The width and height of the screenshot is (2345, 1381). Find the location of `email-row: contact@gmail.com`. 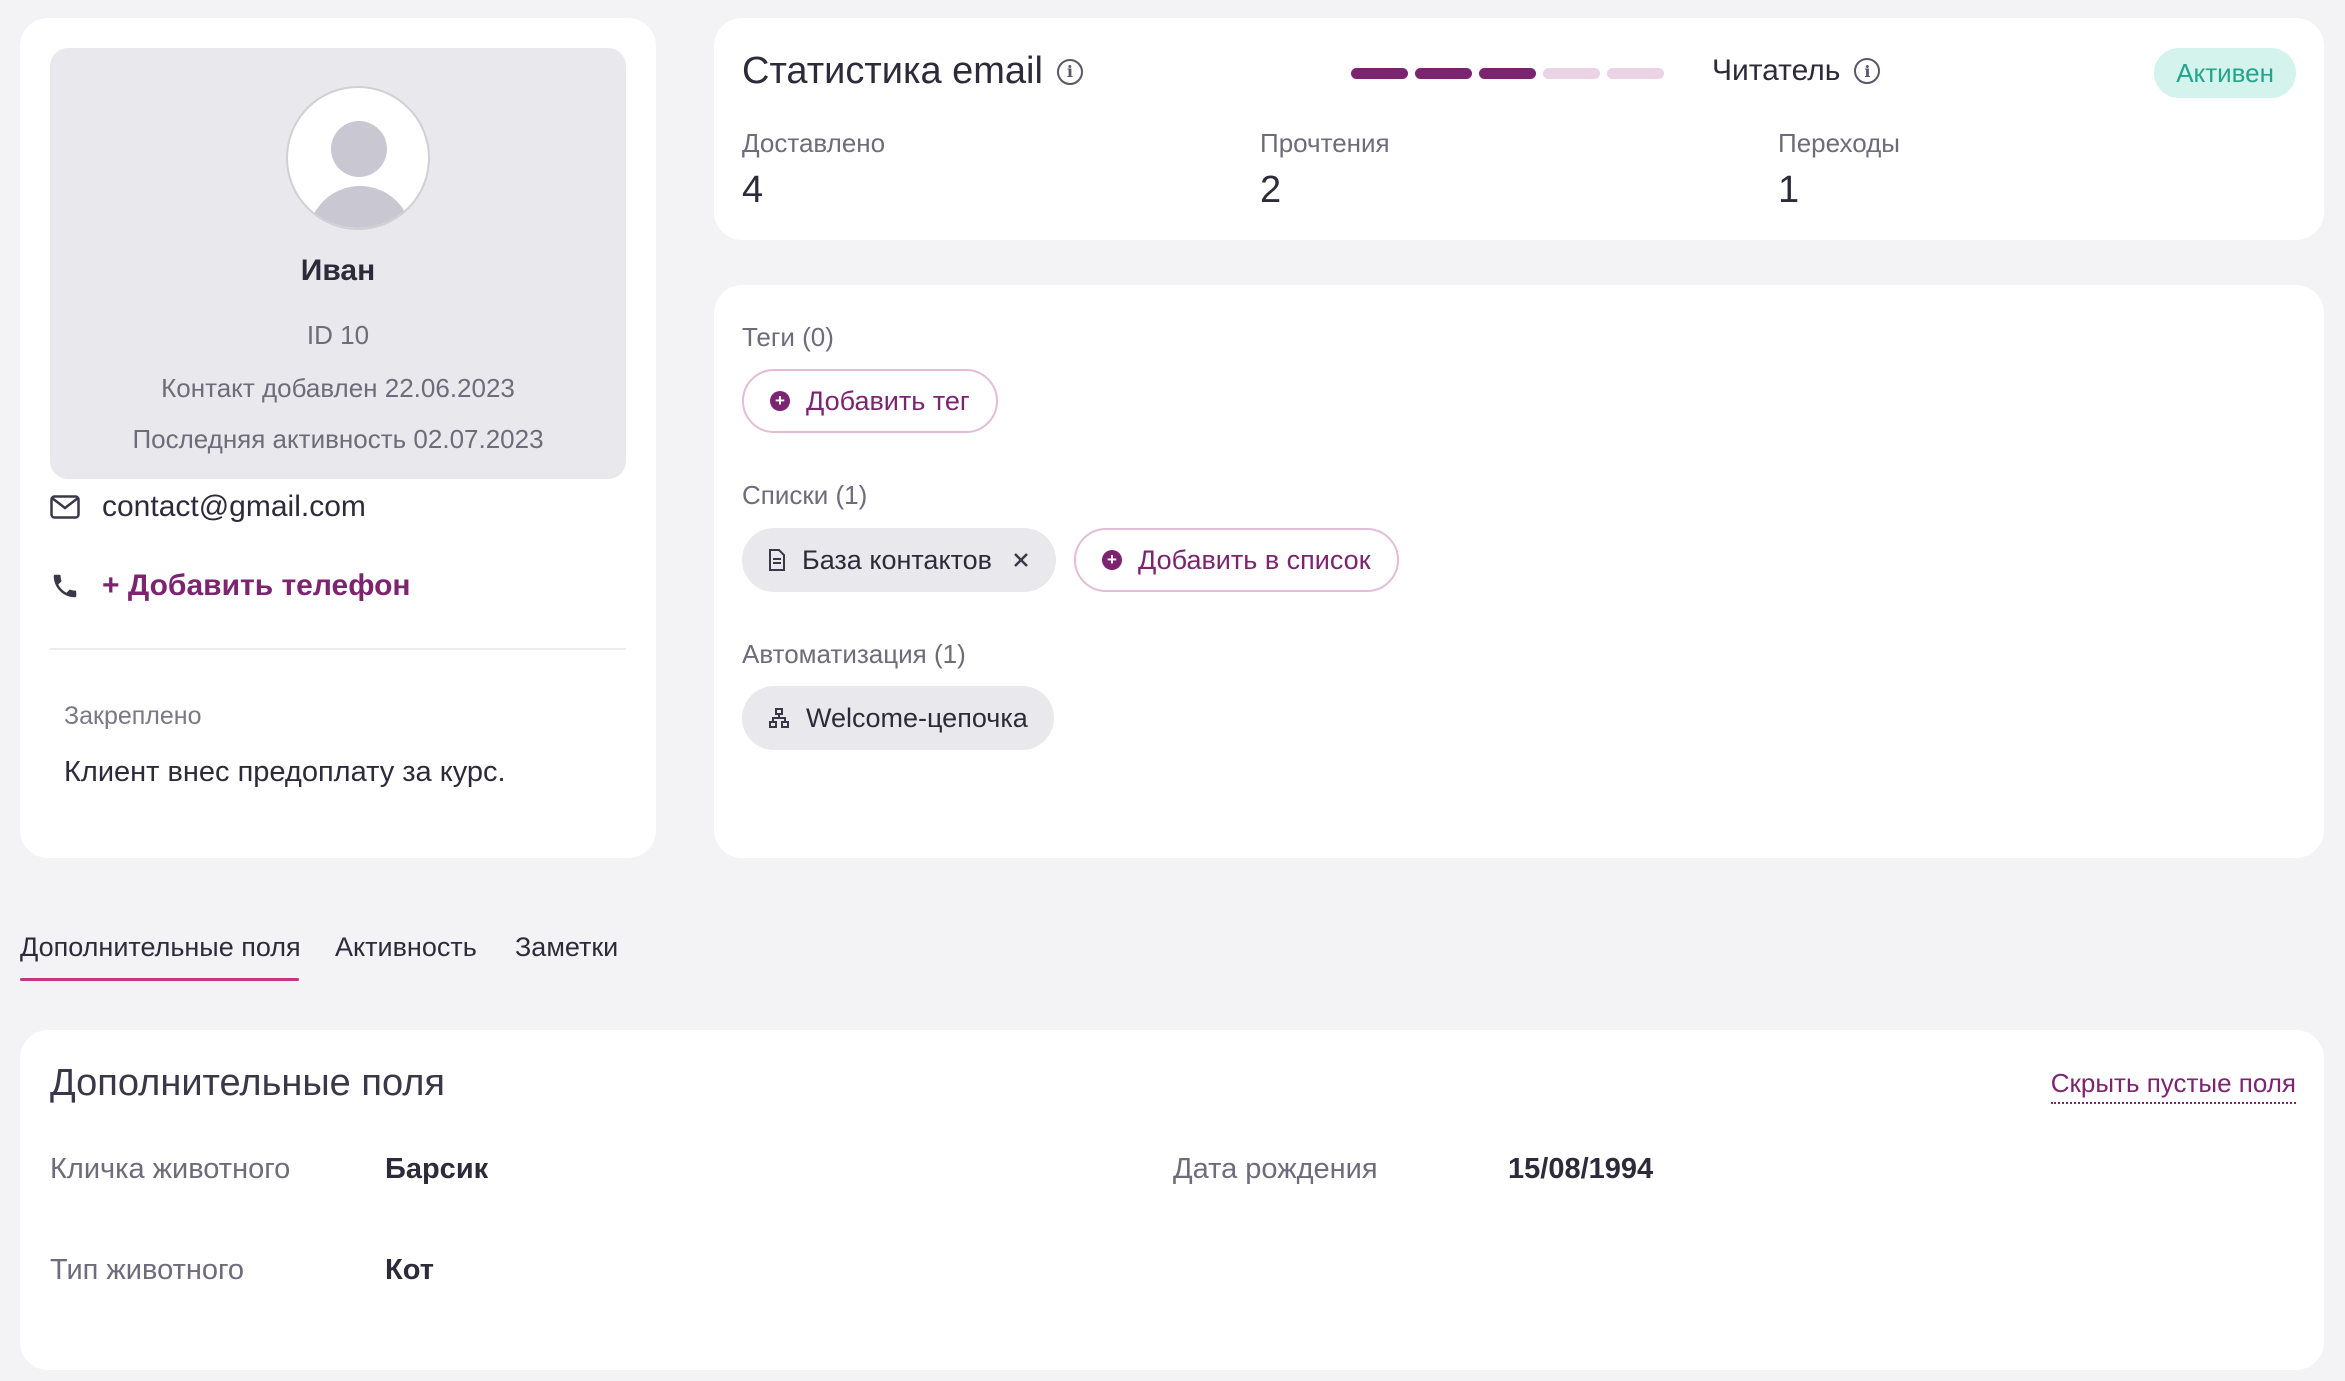

email-row: contact@gmail.com is located at coordinates (208, 507).